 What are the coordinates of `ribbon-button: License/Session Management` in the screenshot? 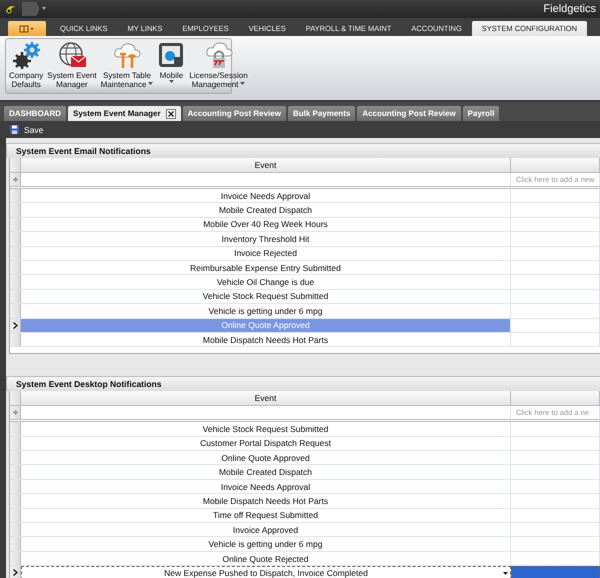 It's located at (218, 65).